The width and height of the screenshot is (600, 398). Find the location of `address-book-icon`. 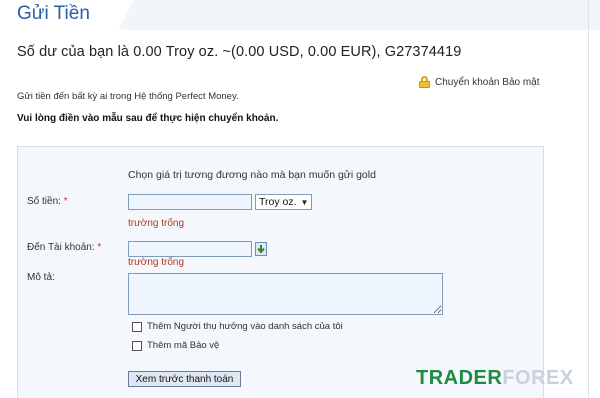

address-book-icon is located at coordinates (261, 249).